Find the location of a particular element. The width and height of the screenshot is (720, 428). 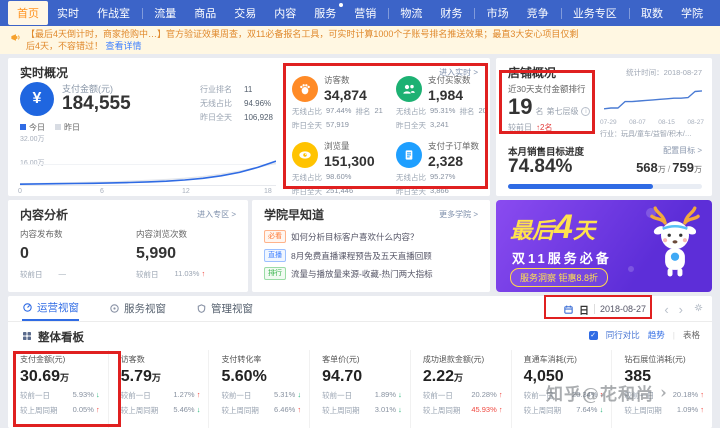

deer-mascot is located at coordinates (675, 248).